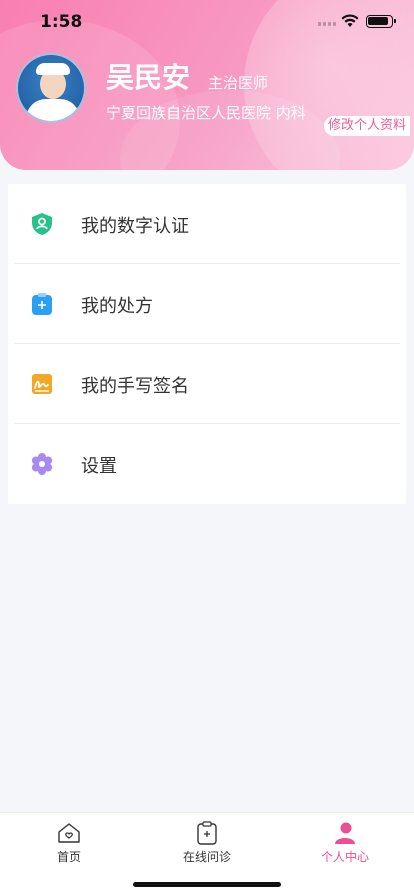  I want to click on cellular-signal-icon, so click(327, 25).